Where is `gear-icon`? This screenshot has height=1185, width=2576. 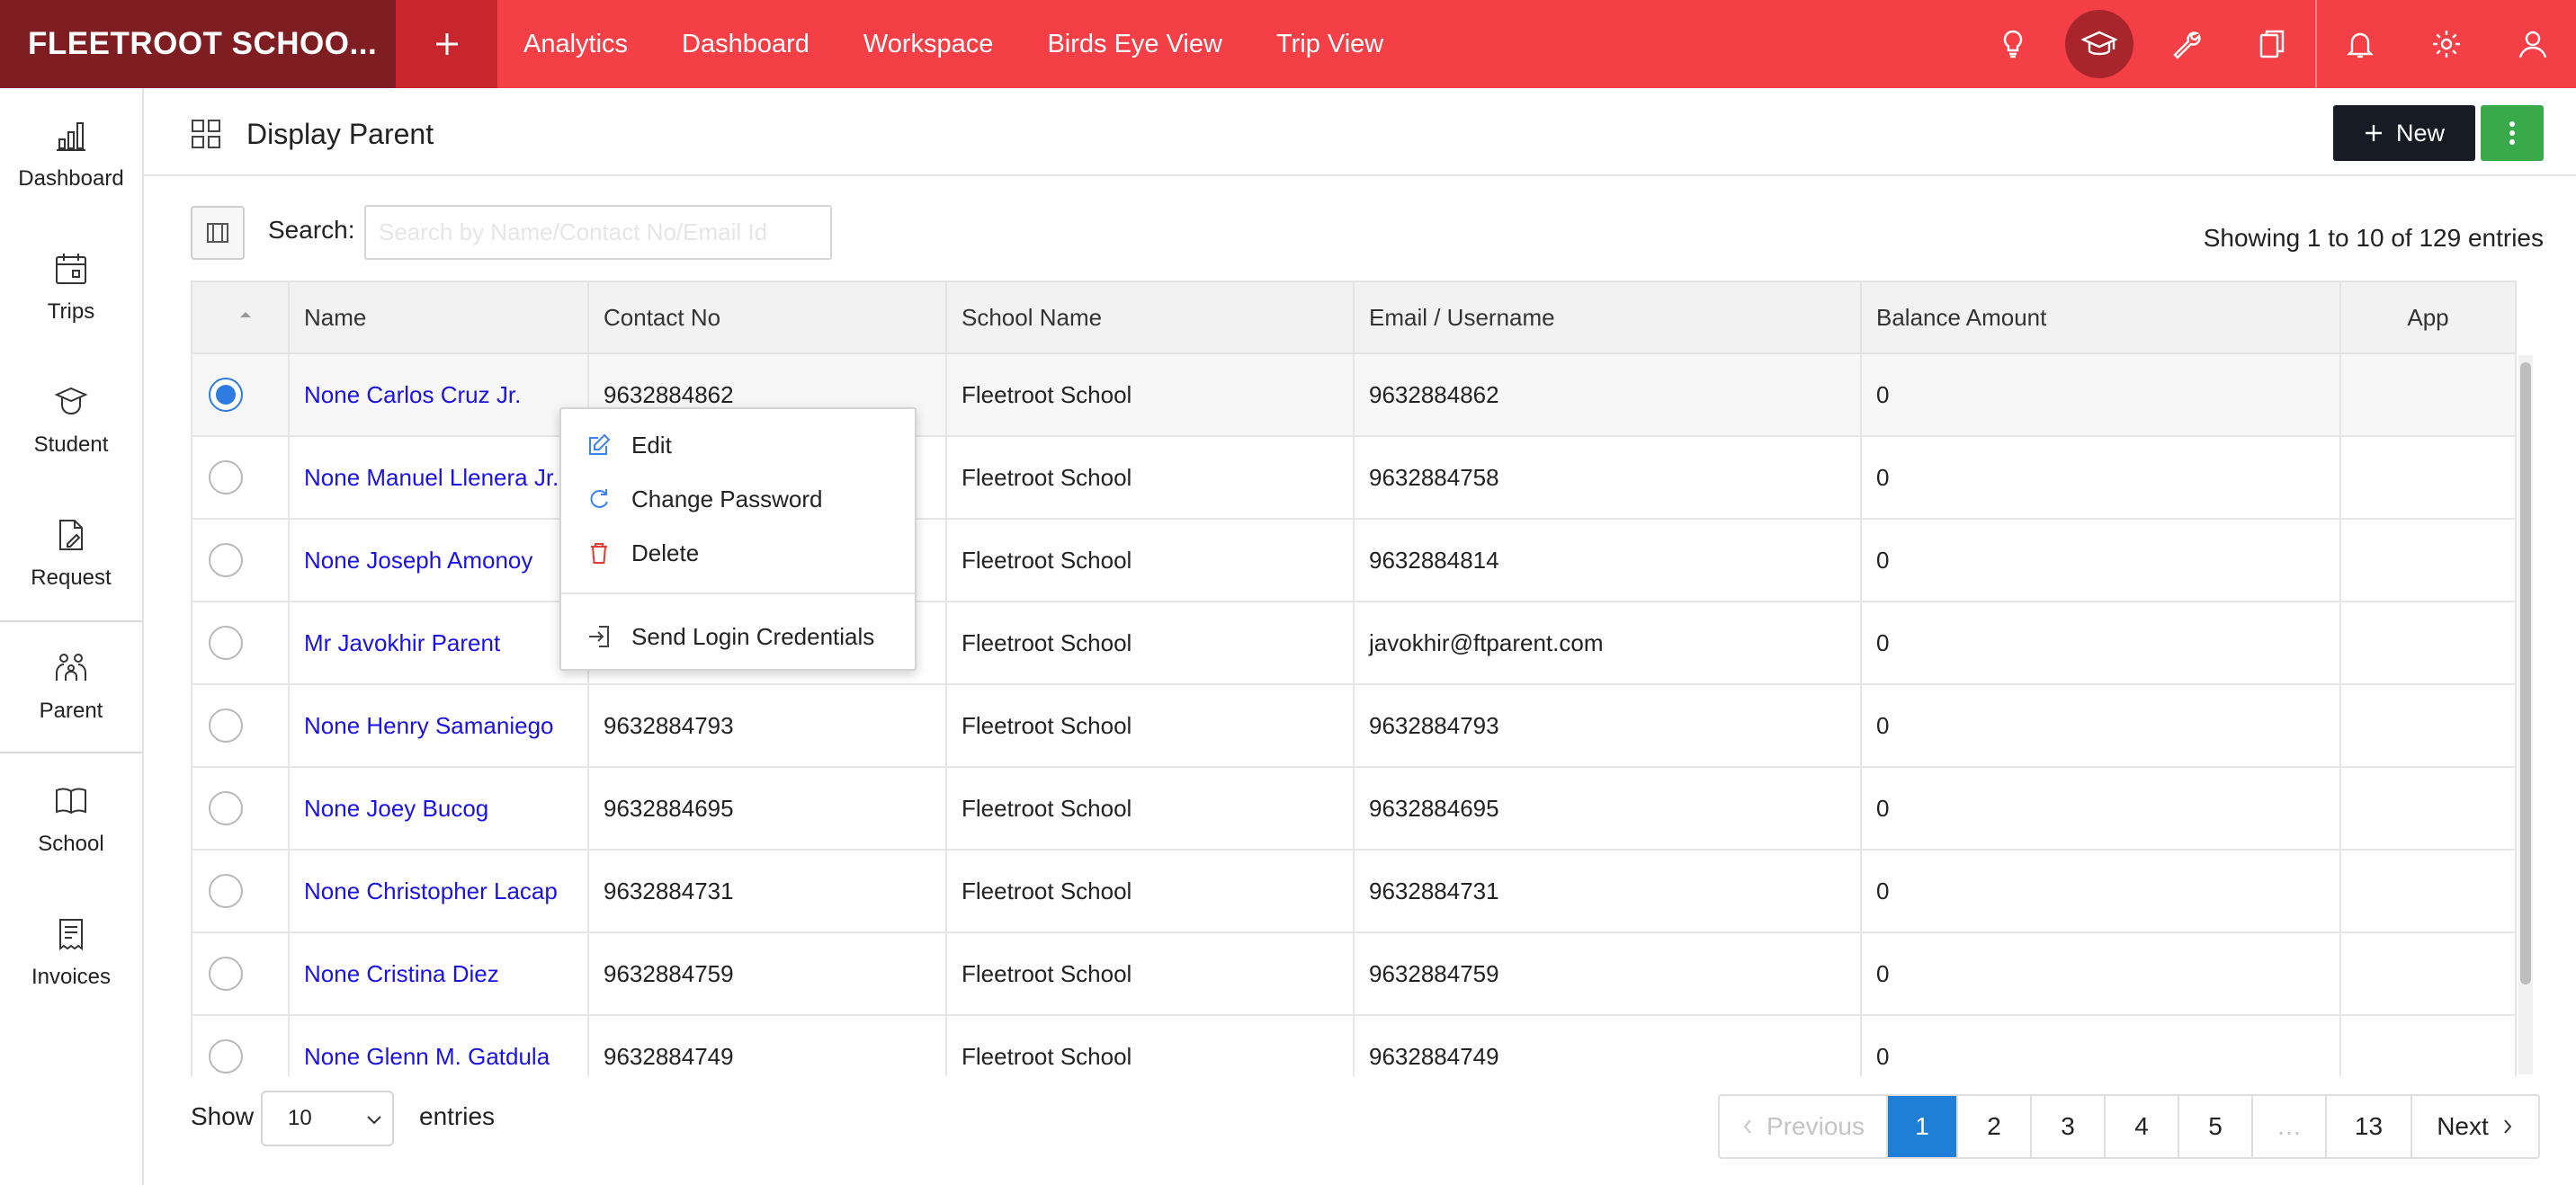
gear-icon is located at coordinates (2446, 44).